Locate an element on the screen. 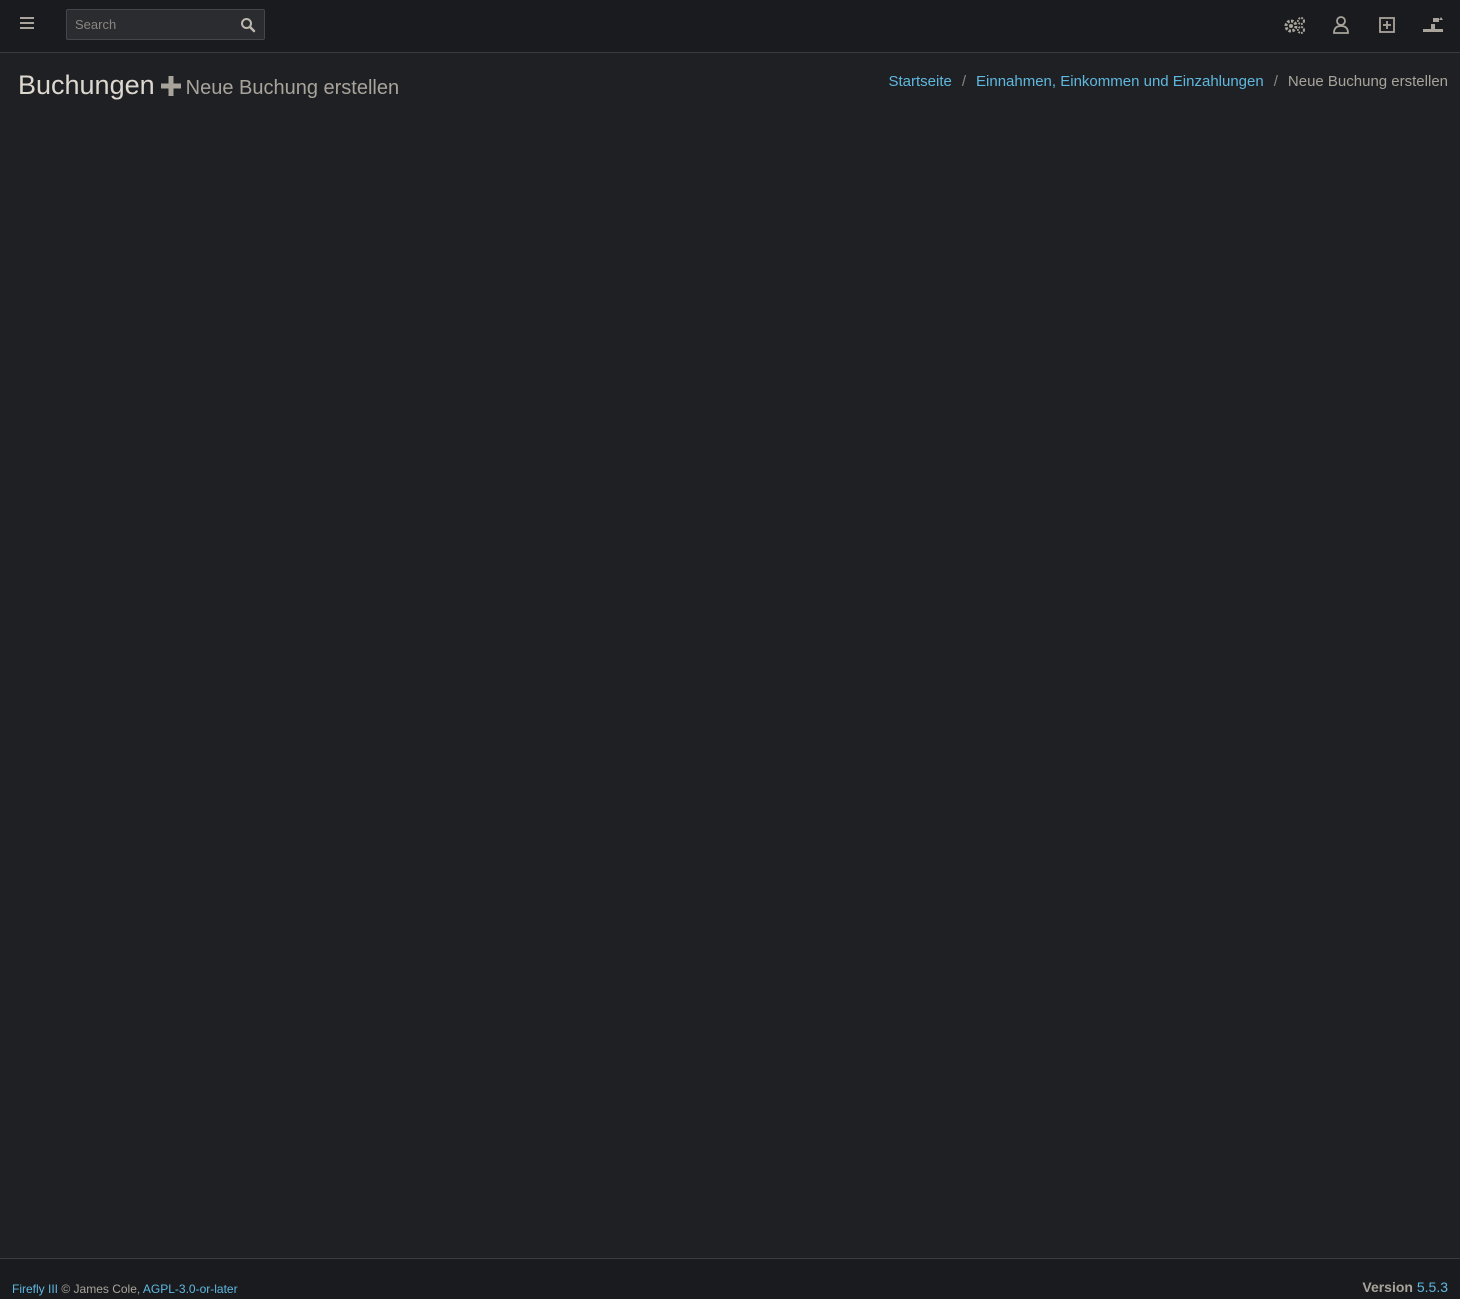 Image resolution: width=1460 pixels, height=1299 pixels. footer-version: Version 5.5.3 is located at coordinates (1405, 1287).